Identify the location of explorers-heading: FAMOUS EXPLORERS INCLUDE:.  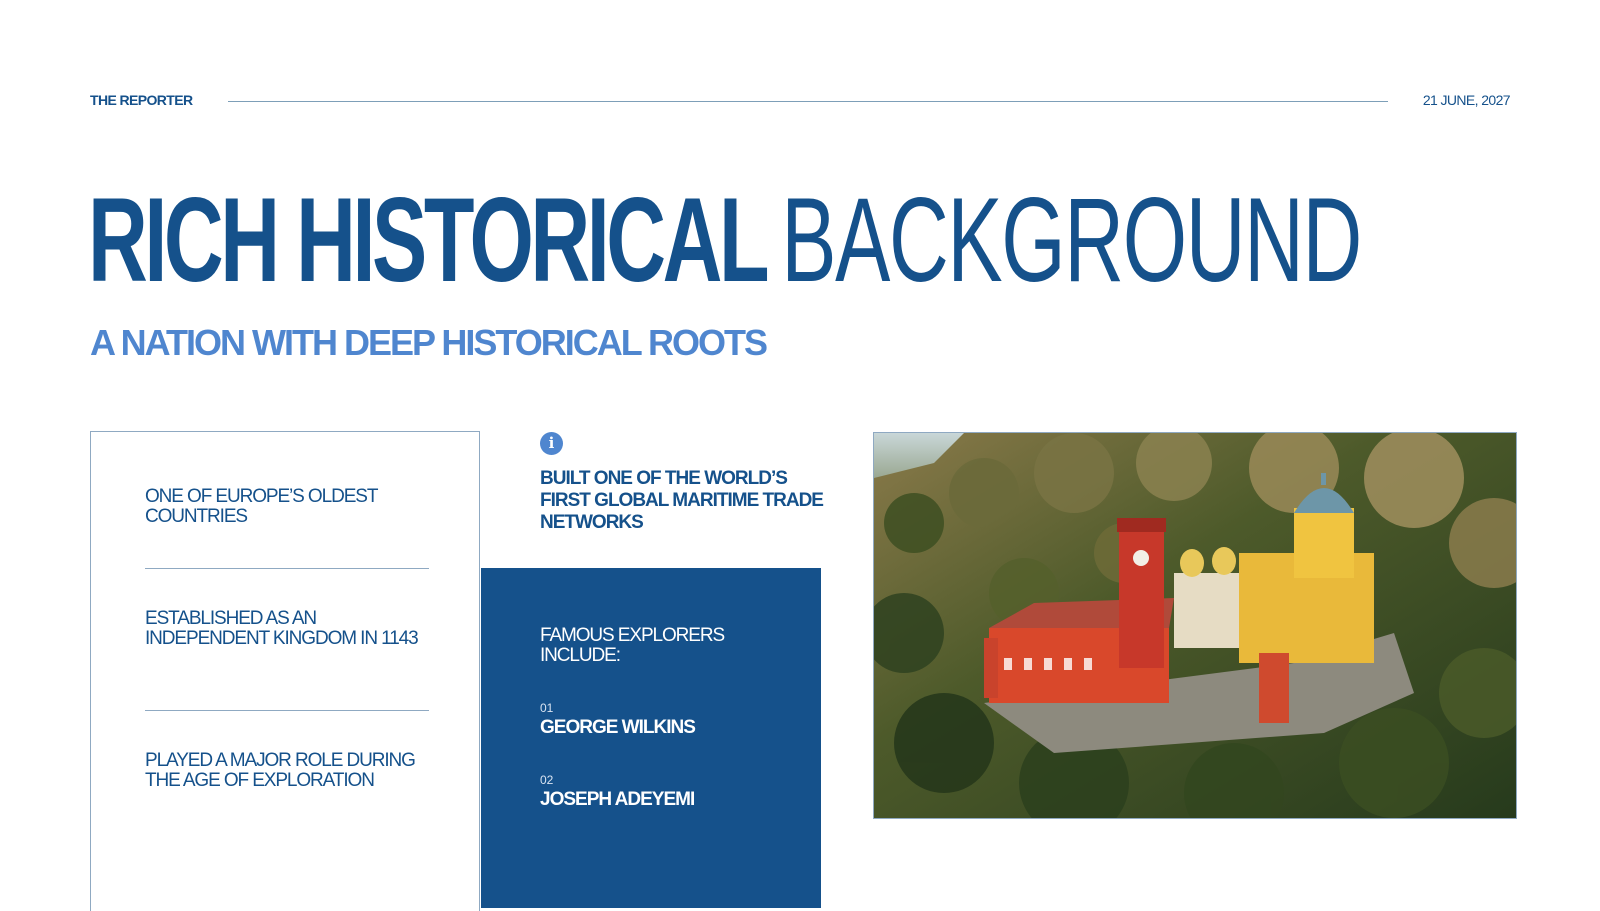
(632, 645).